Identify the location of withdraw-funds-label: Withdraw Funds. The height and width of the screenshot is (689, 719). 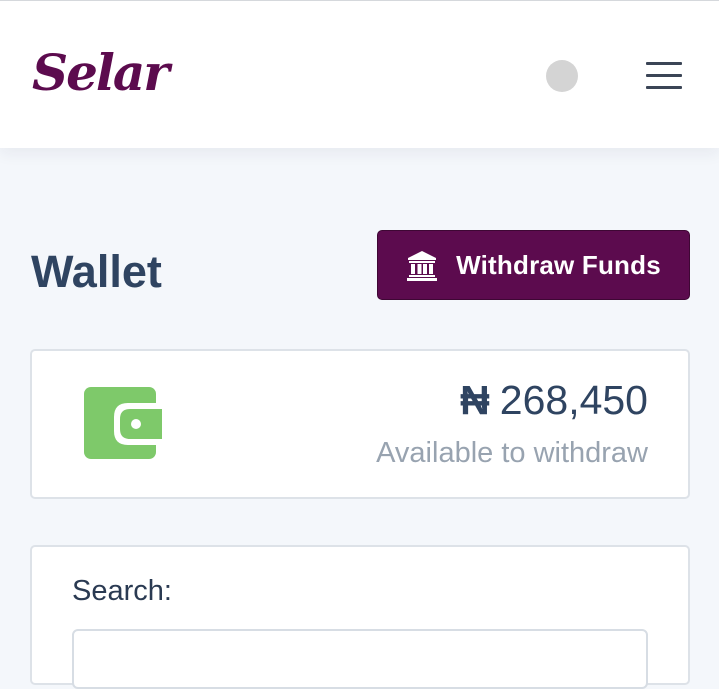
(558, 264).